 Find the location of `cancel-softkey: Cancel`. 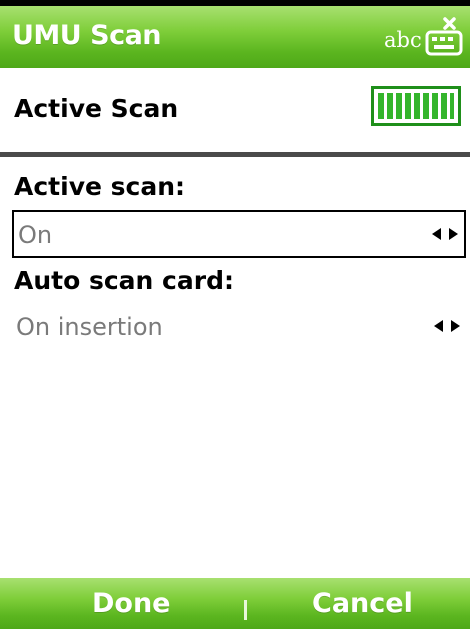

cancel-softkey: Cancel is located at coordinates (362, 603).